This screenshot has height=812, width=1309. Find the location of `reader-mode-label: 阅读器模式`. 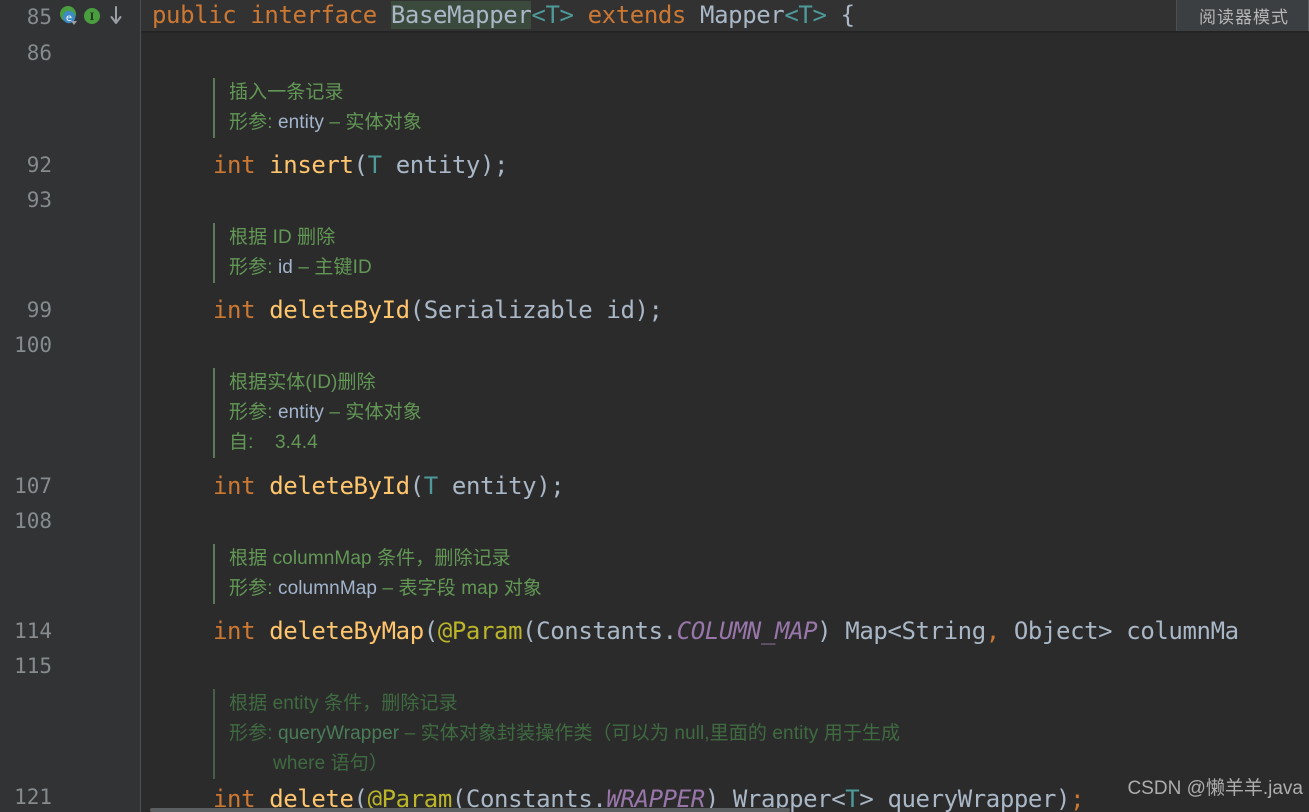

reader-mode-label: 阅读器模式 is located at coordinates (1244, 17).